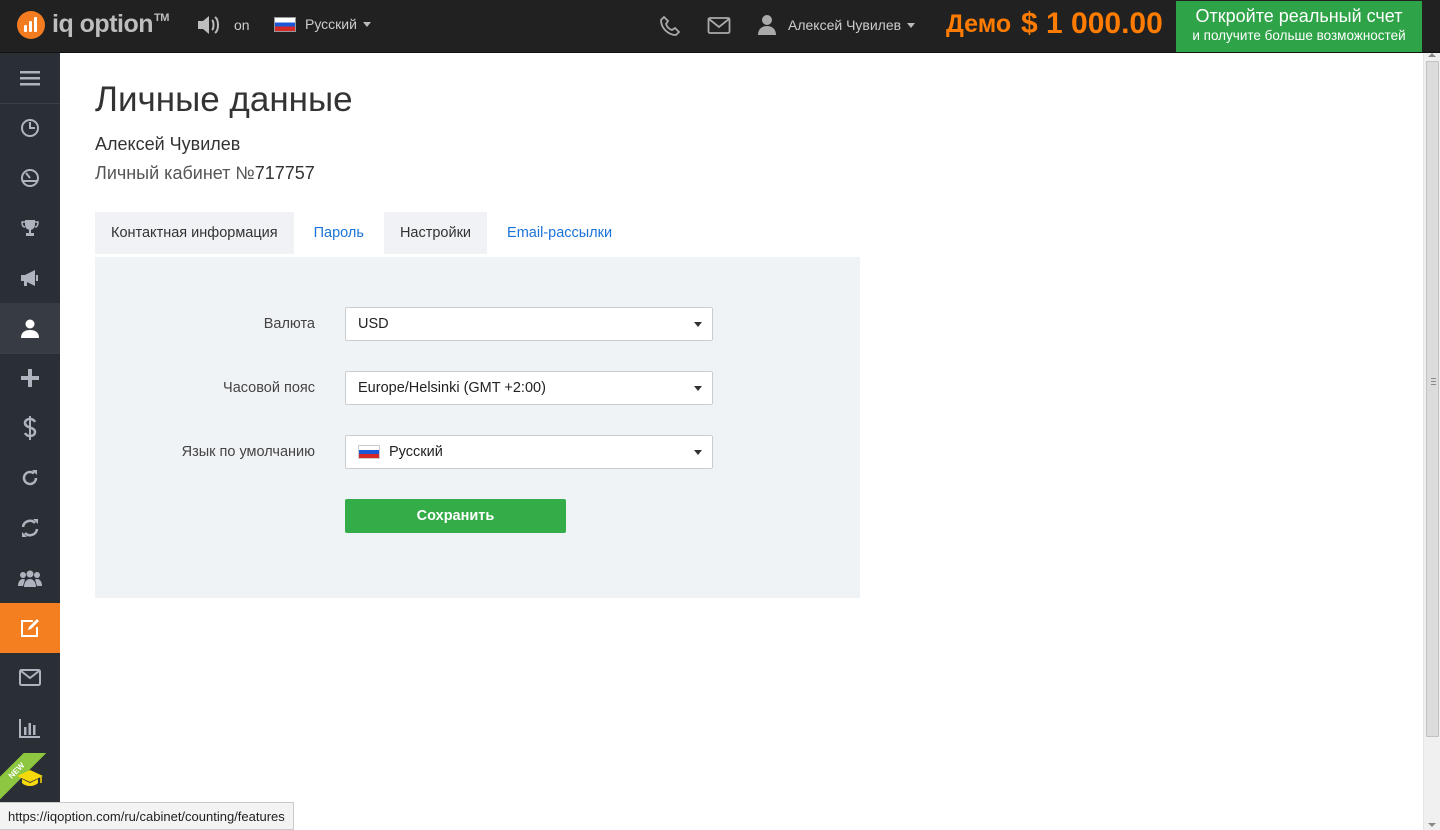 The image size is (1440, 830). I want to click on trophy-icon, so click(30, 228).